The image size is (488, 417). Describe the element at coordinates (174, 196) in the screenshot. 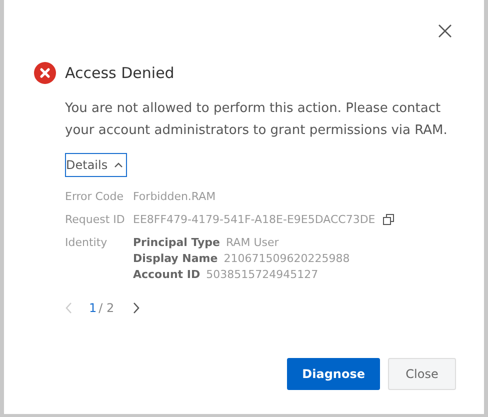

I see `detail-value: Forbidden.RAM` at that location.